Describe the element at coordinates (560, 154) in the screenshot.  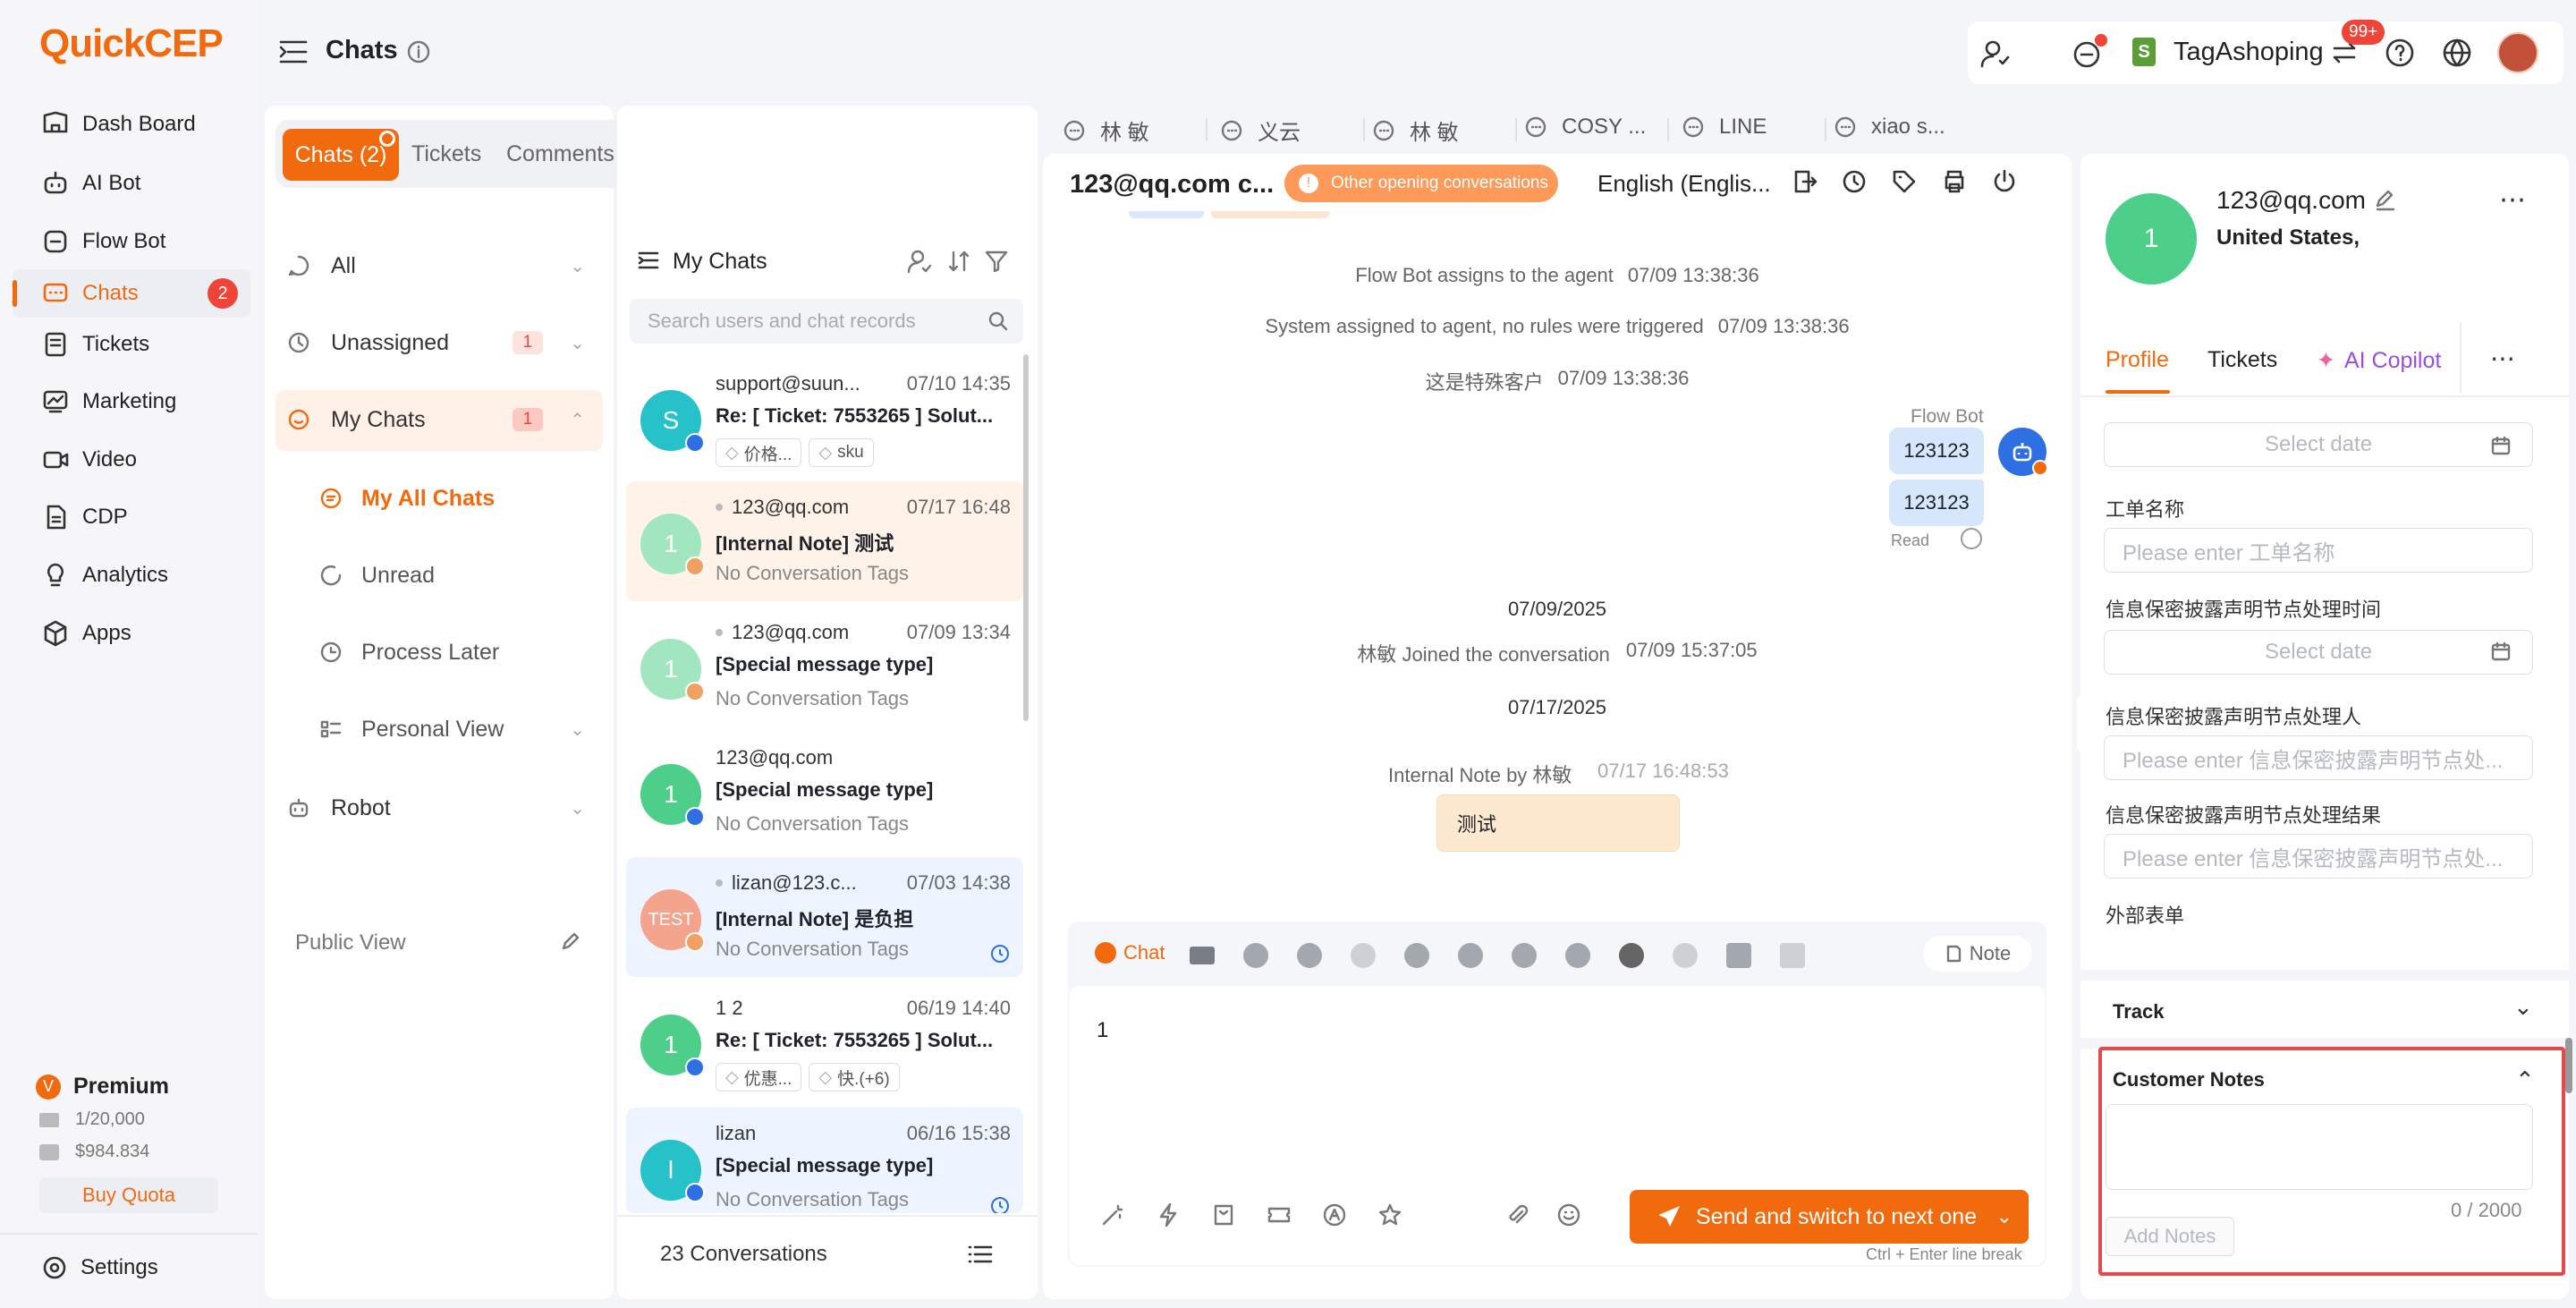
I see `tab-comments: Comments` at that location.